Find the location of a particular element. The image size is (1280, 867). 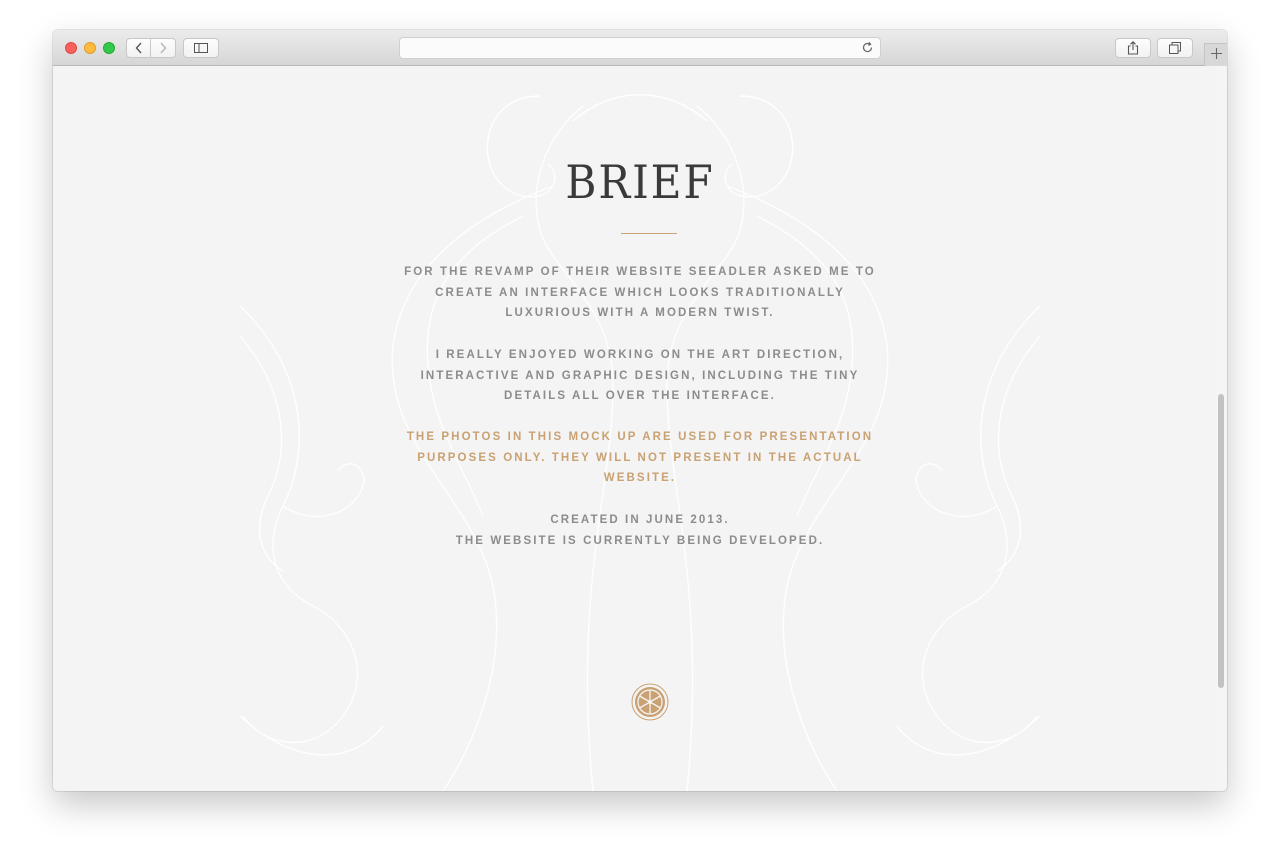

show-tabs-button is located at coordinates (1175, 48).